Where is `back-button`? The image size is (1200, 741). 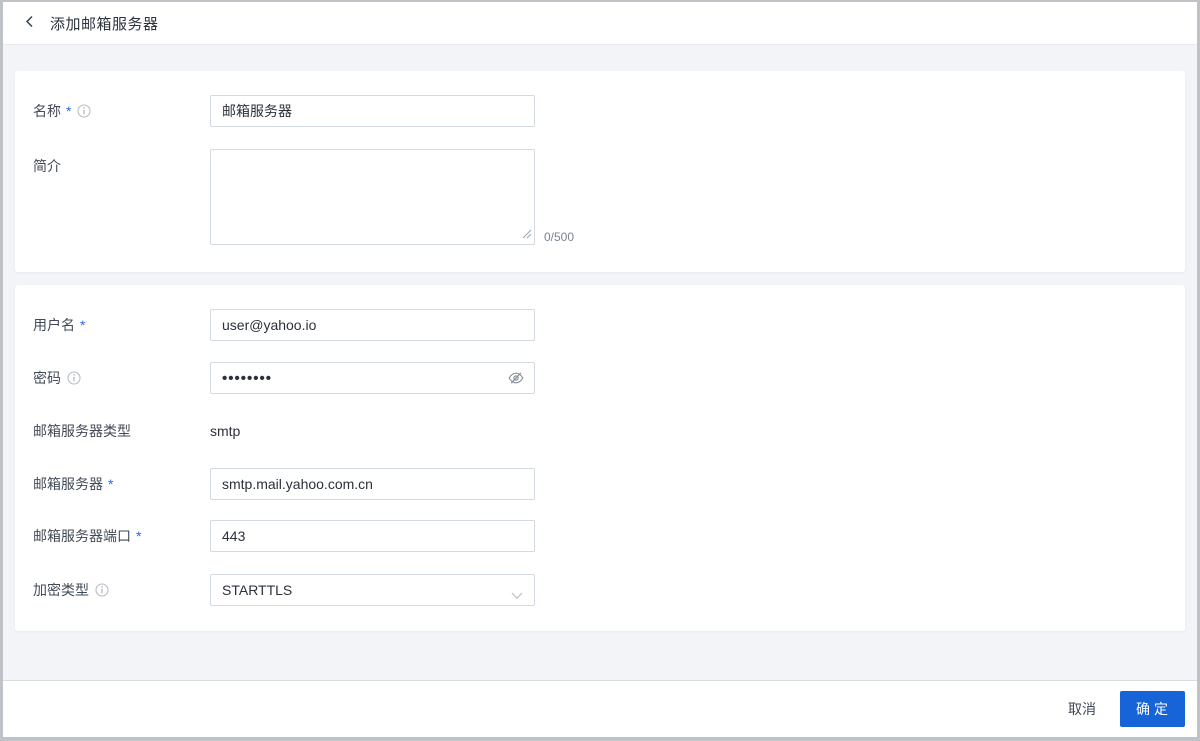
back-button is located at coordinates (30, 23).